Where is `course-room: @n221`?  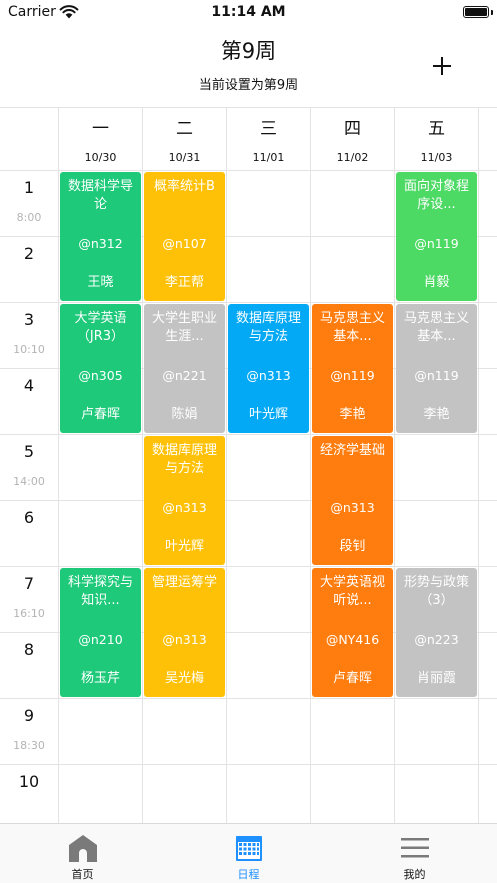
course-room: @n221 is located at coordinates (184, 375).